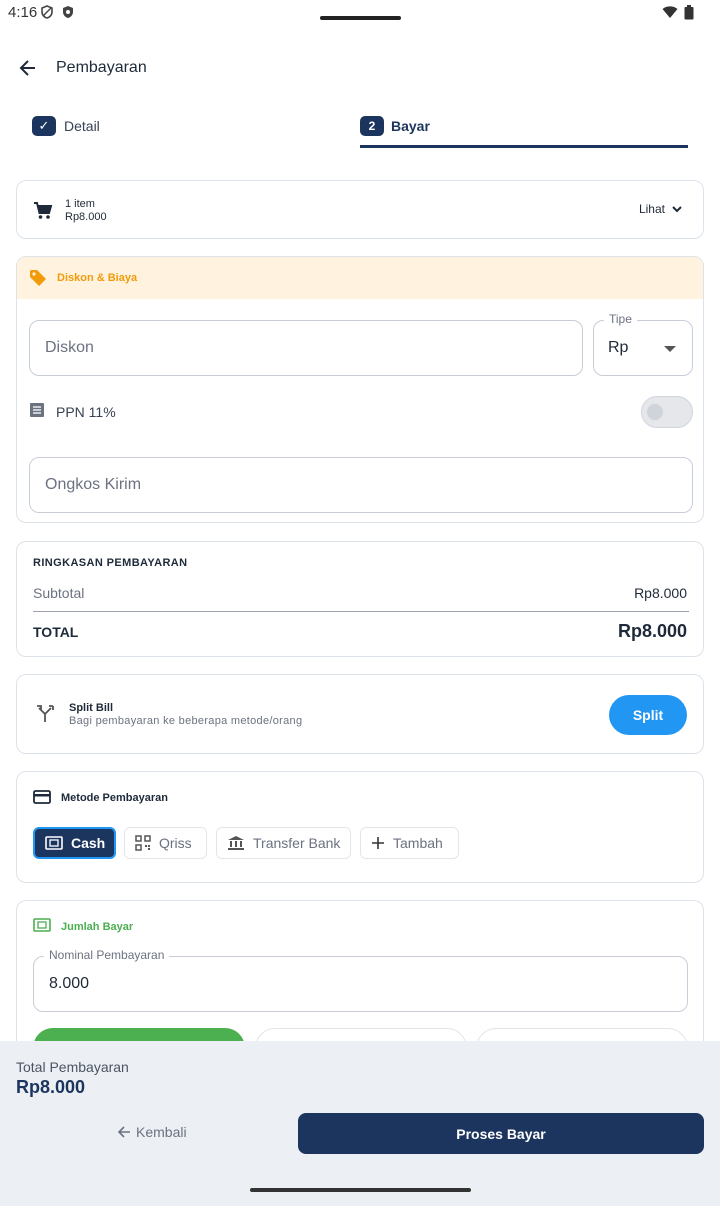 Image resolution: width=720 pixels, height=1206 pixels. Describe the element at coordinates (51, 1087) in the screenshot. I see `footer-total-value: Rp8.000` at that location.